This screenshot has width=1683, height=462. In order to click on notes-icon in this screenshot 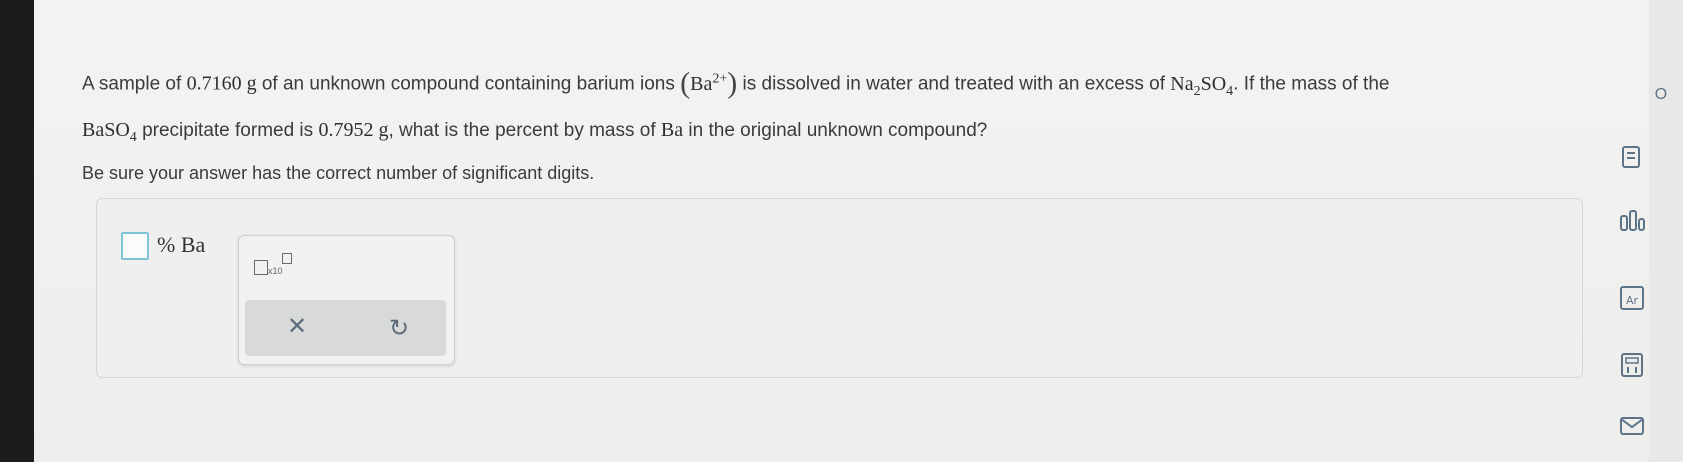, I will do `click(1632, 158)`.